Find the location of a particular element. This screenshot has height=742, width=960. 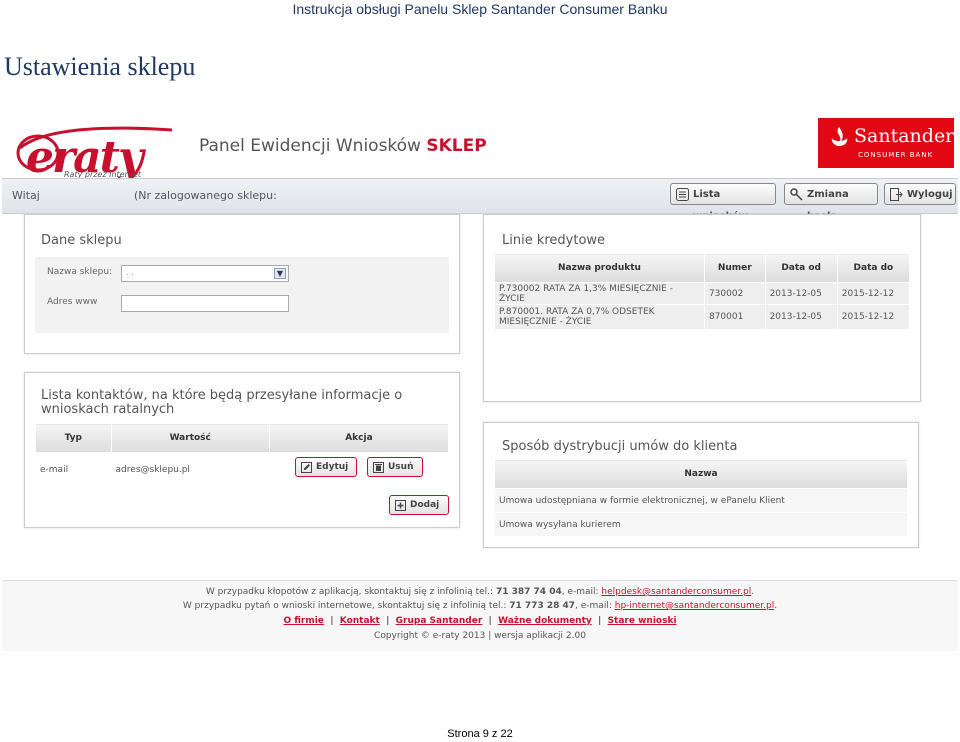

nav-old-applications: Stare wnioski is located at coordinates (642, 621).